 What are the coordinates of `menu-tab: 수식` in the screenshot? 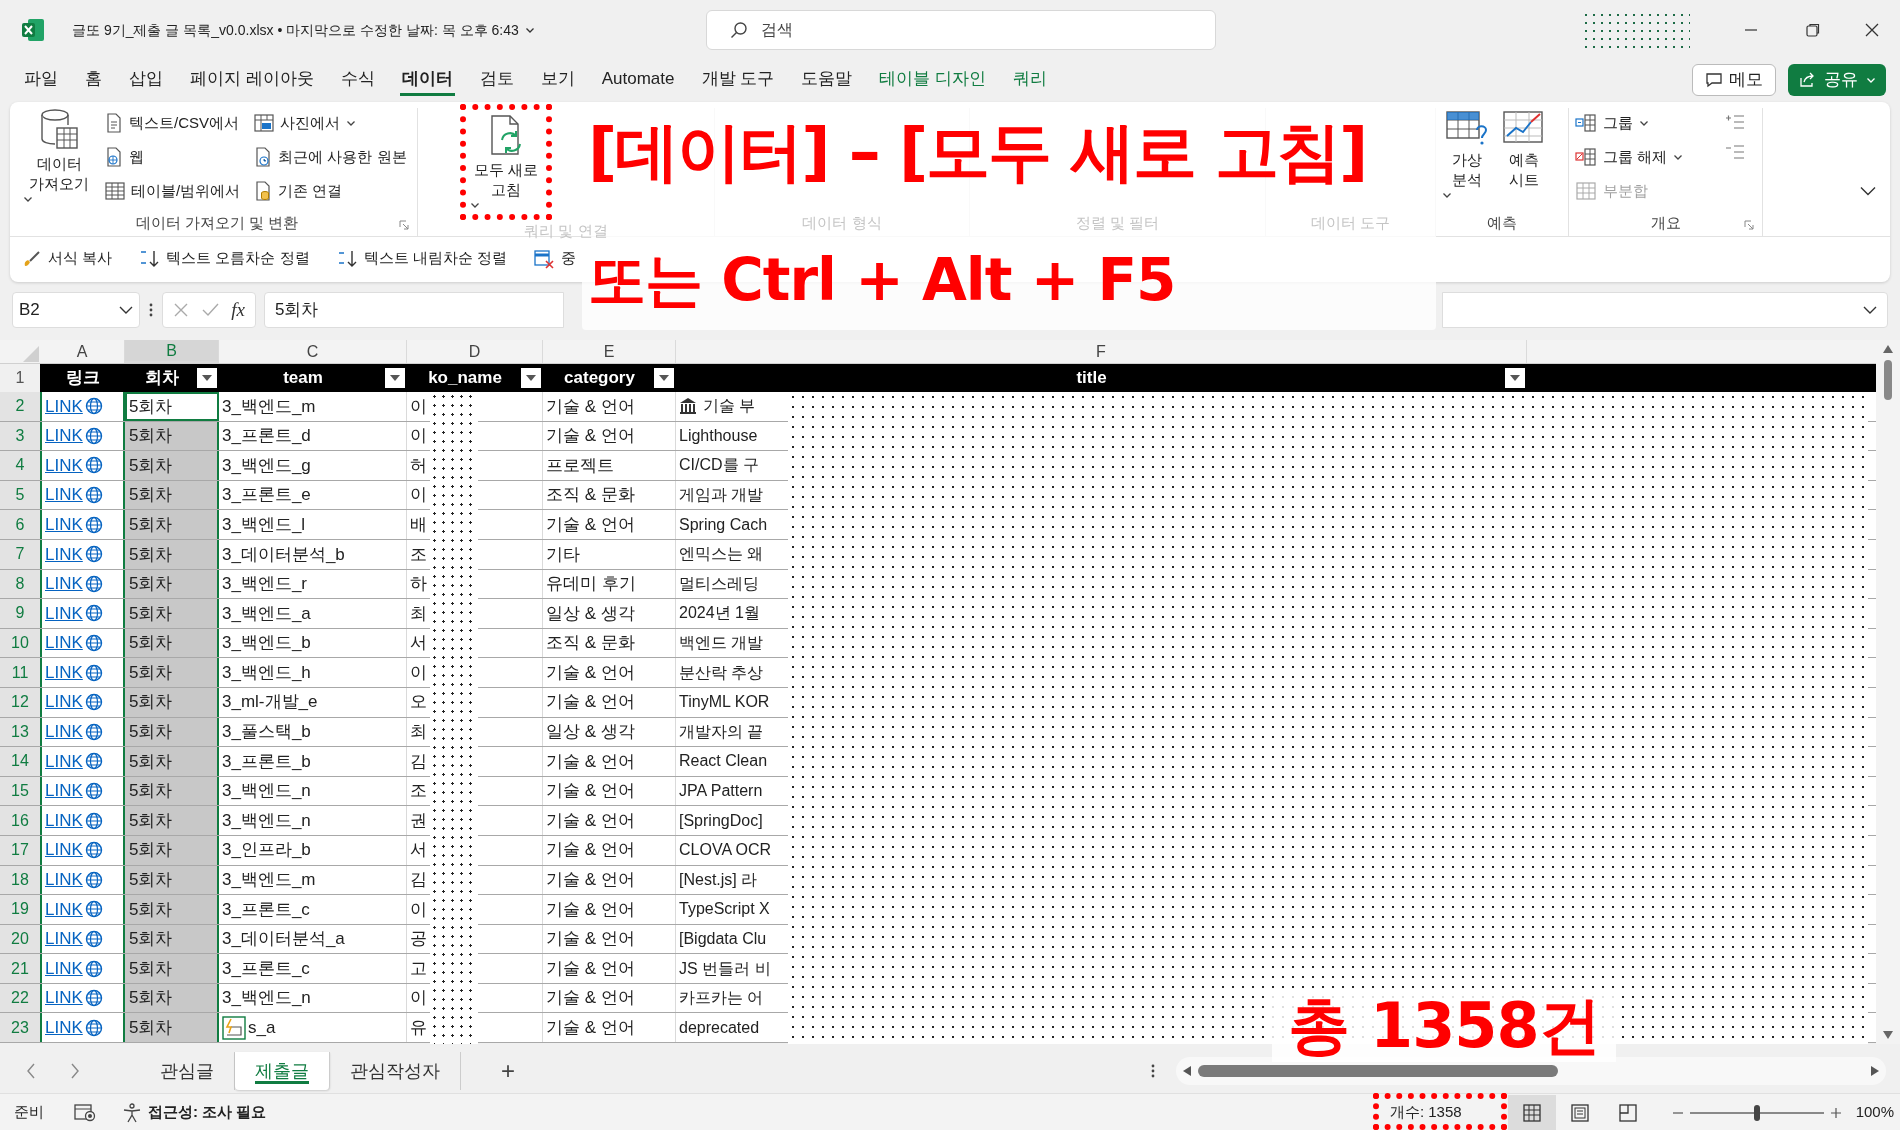 It's located at (357, 80).